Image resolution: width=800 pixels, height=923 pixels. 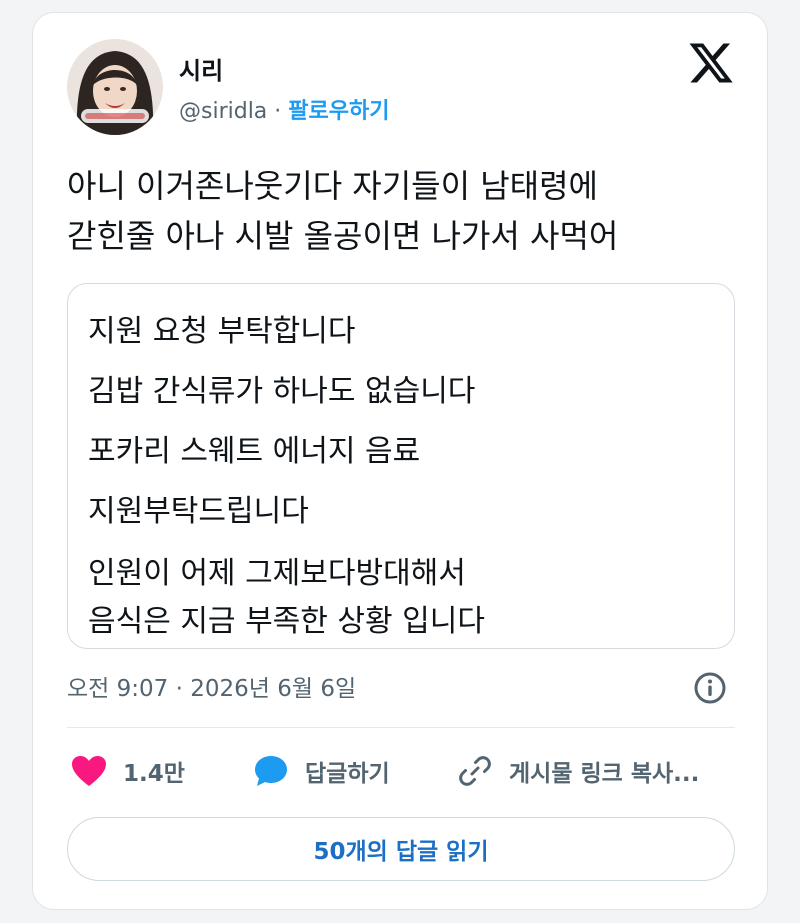 I want to click on heart-icon, so click(x=89, y=771).